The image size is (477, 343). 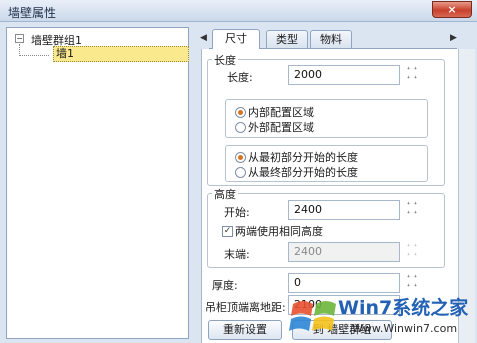 I want to click on tab-scroll-left-icon: ◀, so click(x=203, y=38).